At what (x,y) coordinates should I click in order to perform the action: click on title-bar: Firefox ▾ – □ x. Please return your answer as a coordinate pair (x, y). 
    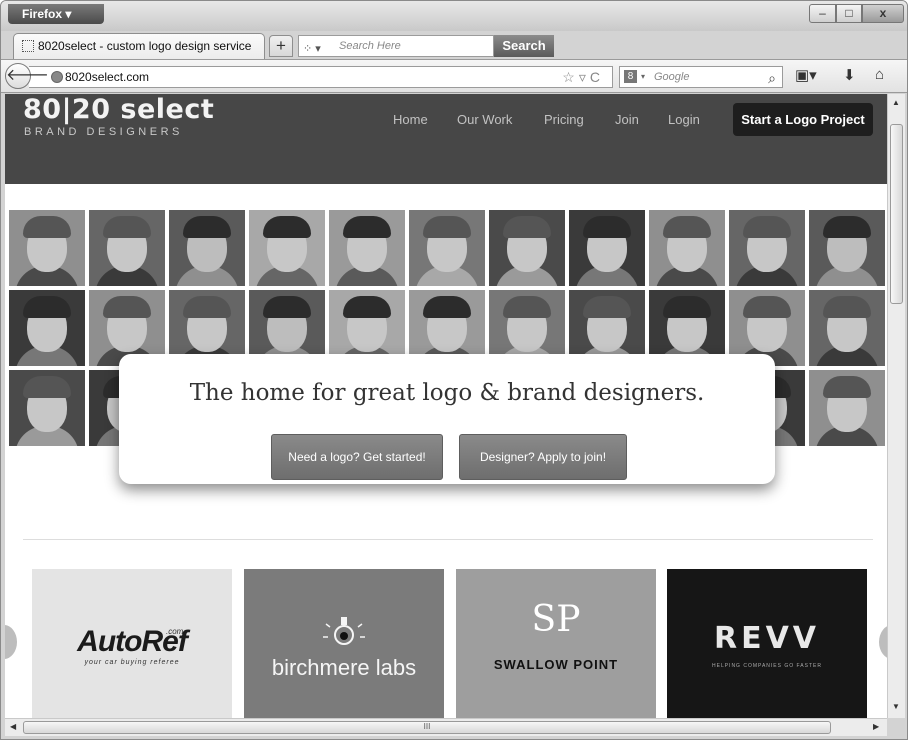
    Looking at the image, I should click on (454, 16).